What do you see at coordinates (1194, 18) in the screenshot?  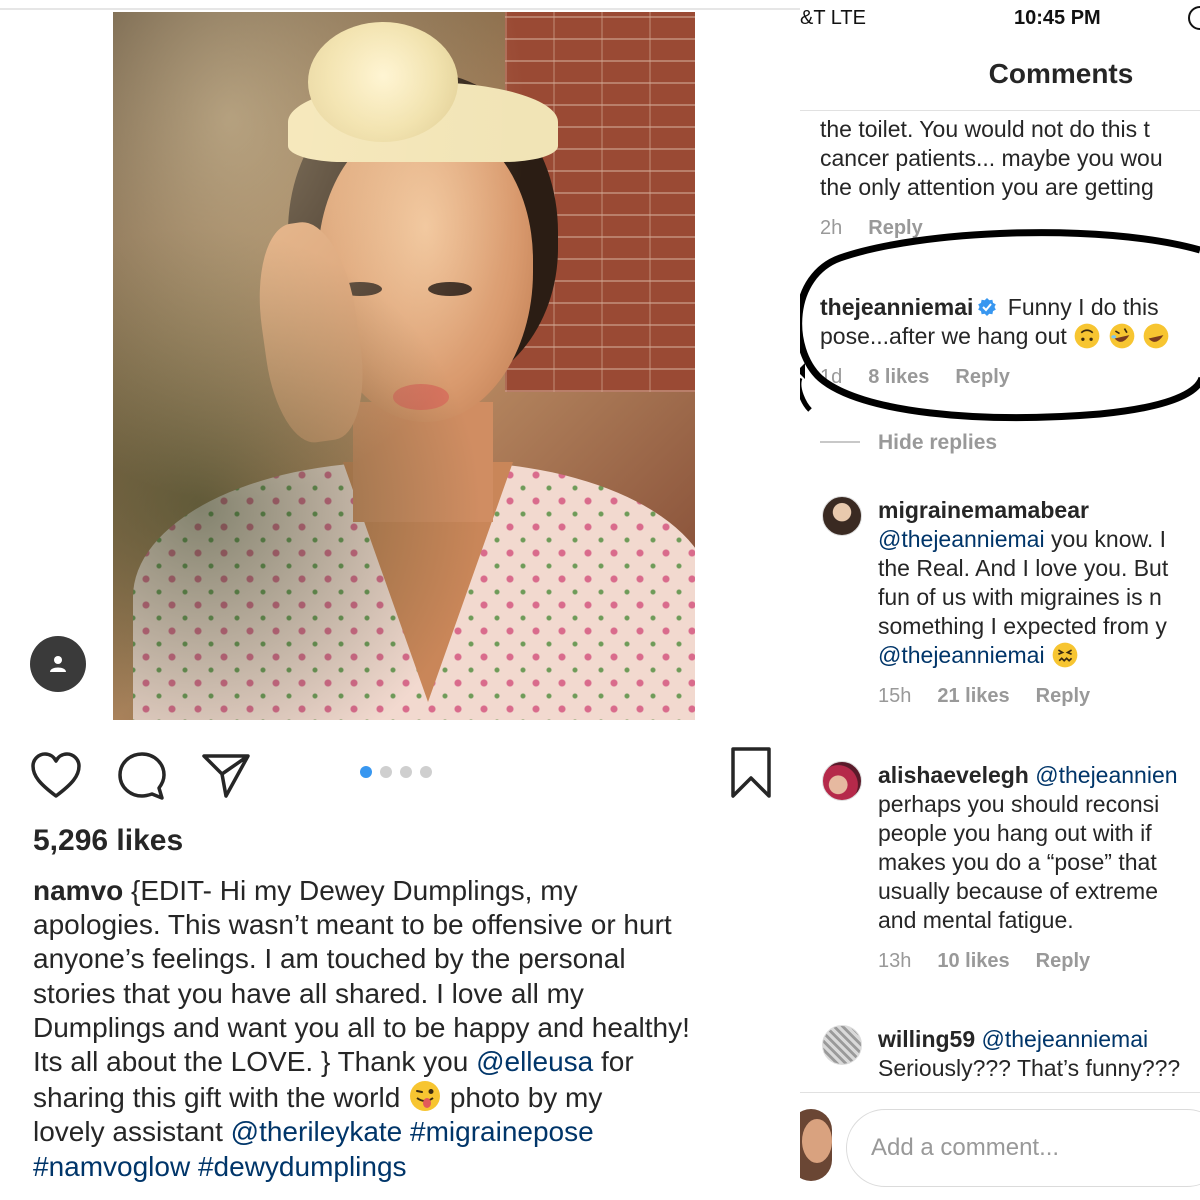 I see `lock-rotation-icon` at bounding box center [1194, 18].